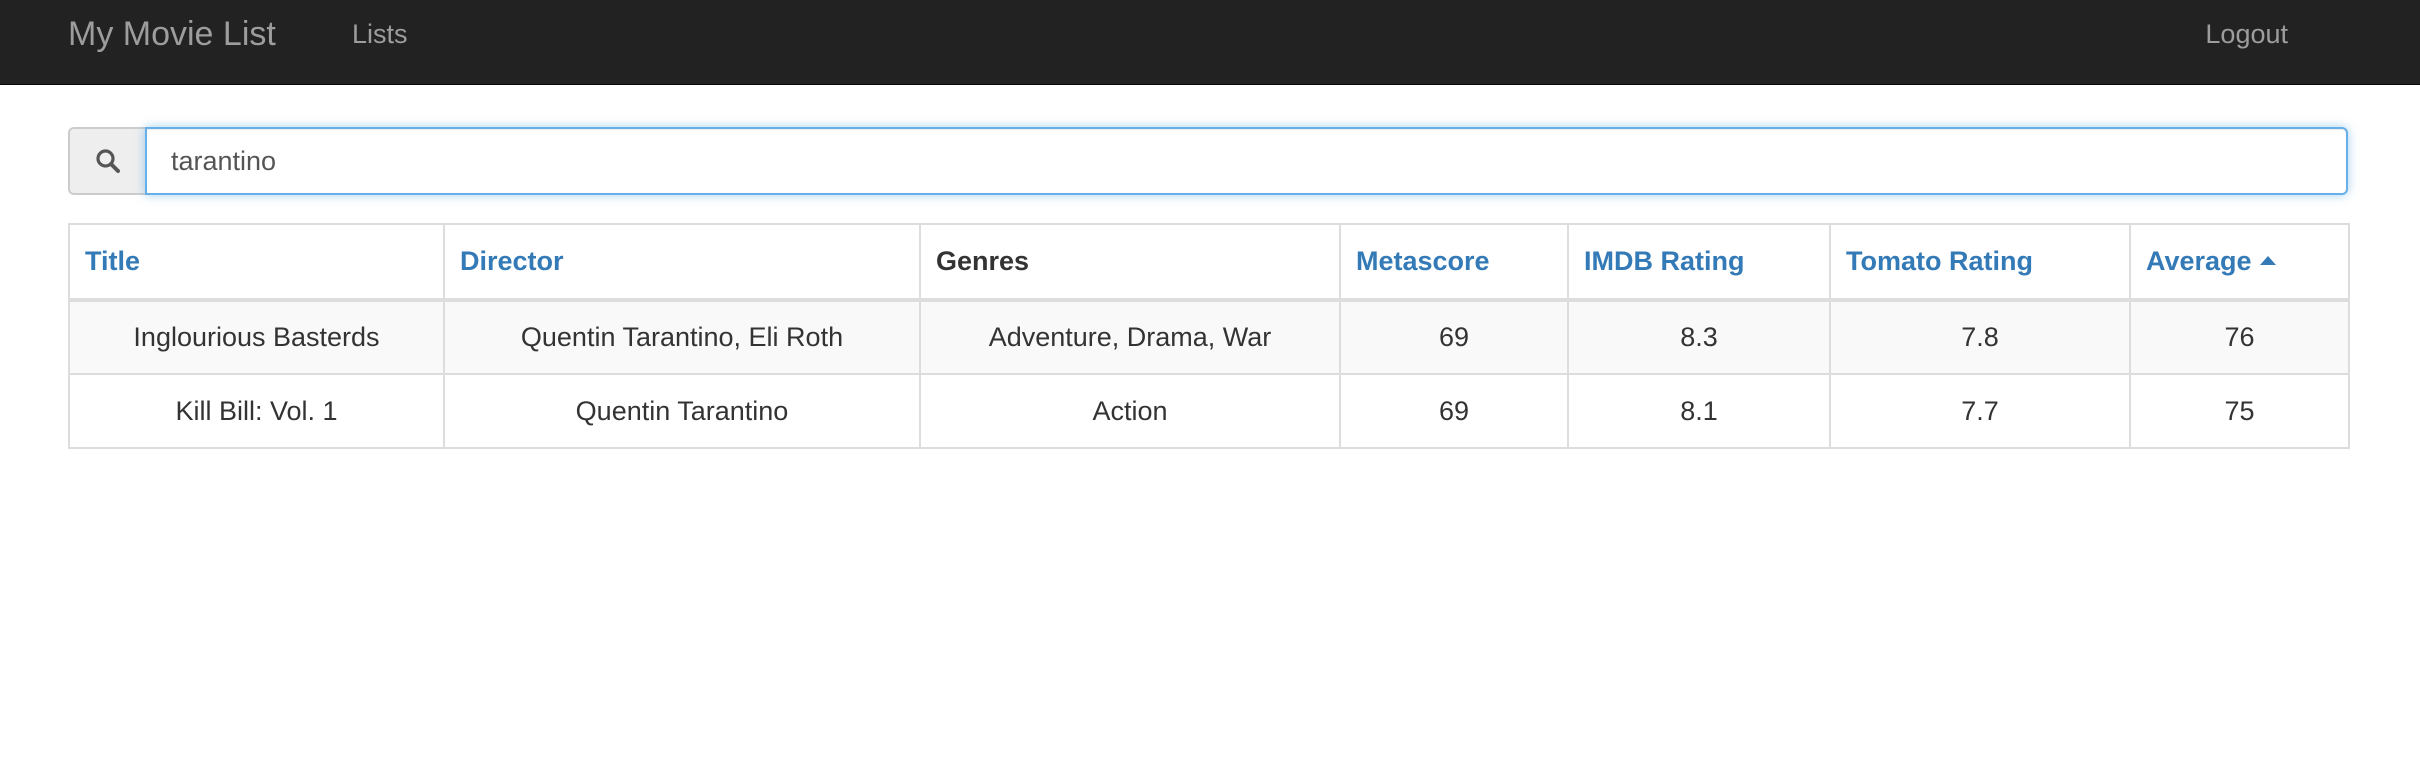 This screenshot has height=772, width=2420. I want to click on cell-average: 75, so click(2239, 411).